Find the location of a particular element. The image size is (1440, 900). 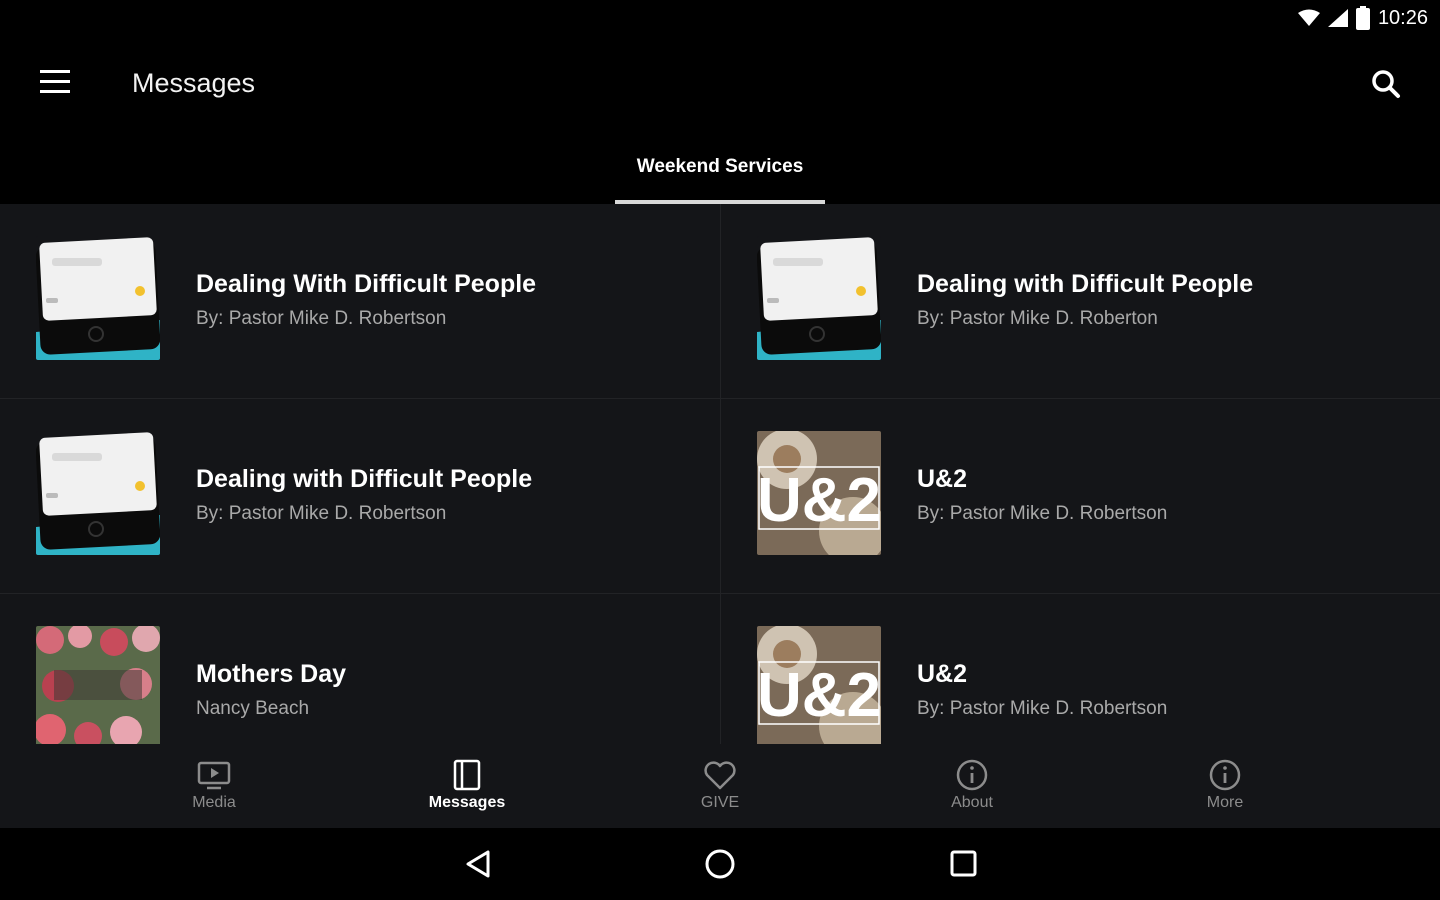

status-time: 10:26 is located at coordinates (1402, 17).